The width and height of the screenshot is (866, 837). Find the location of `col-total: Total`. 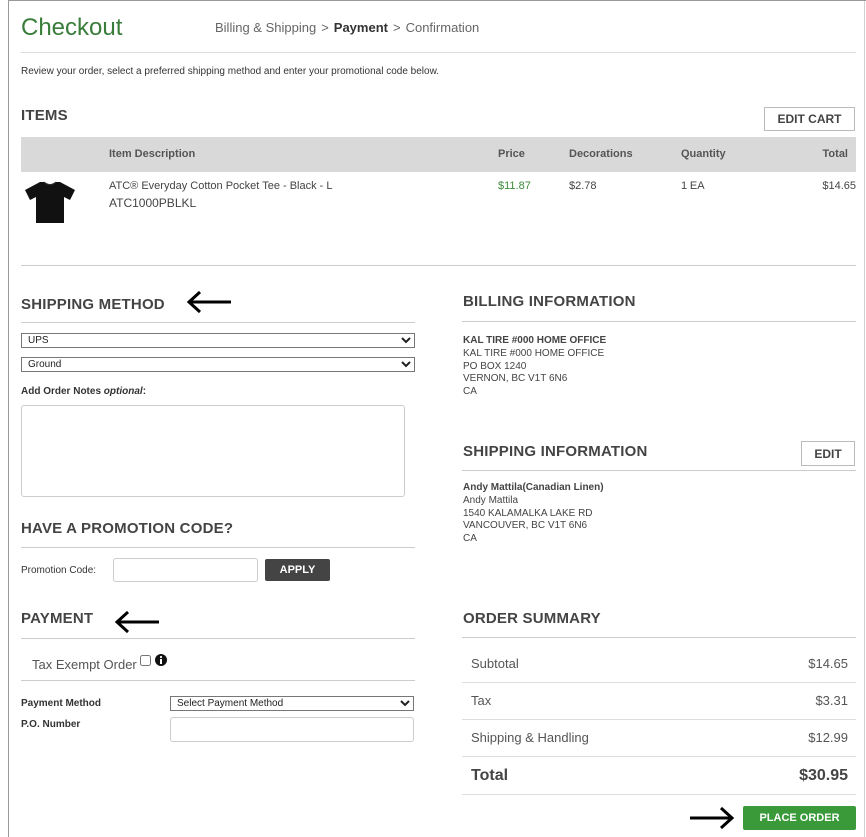

col-total: Total is located at coordinates (835, 154).